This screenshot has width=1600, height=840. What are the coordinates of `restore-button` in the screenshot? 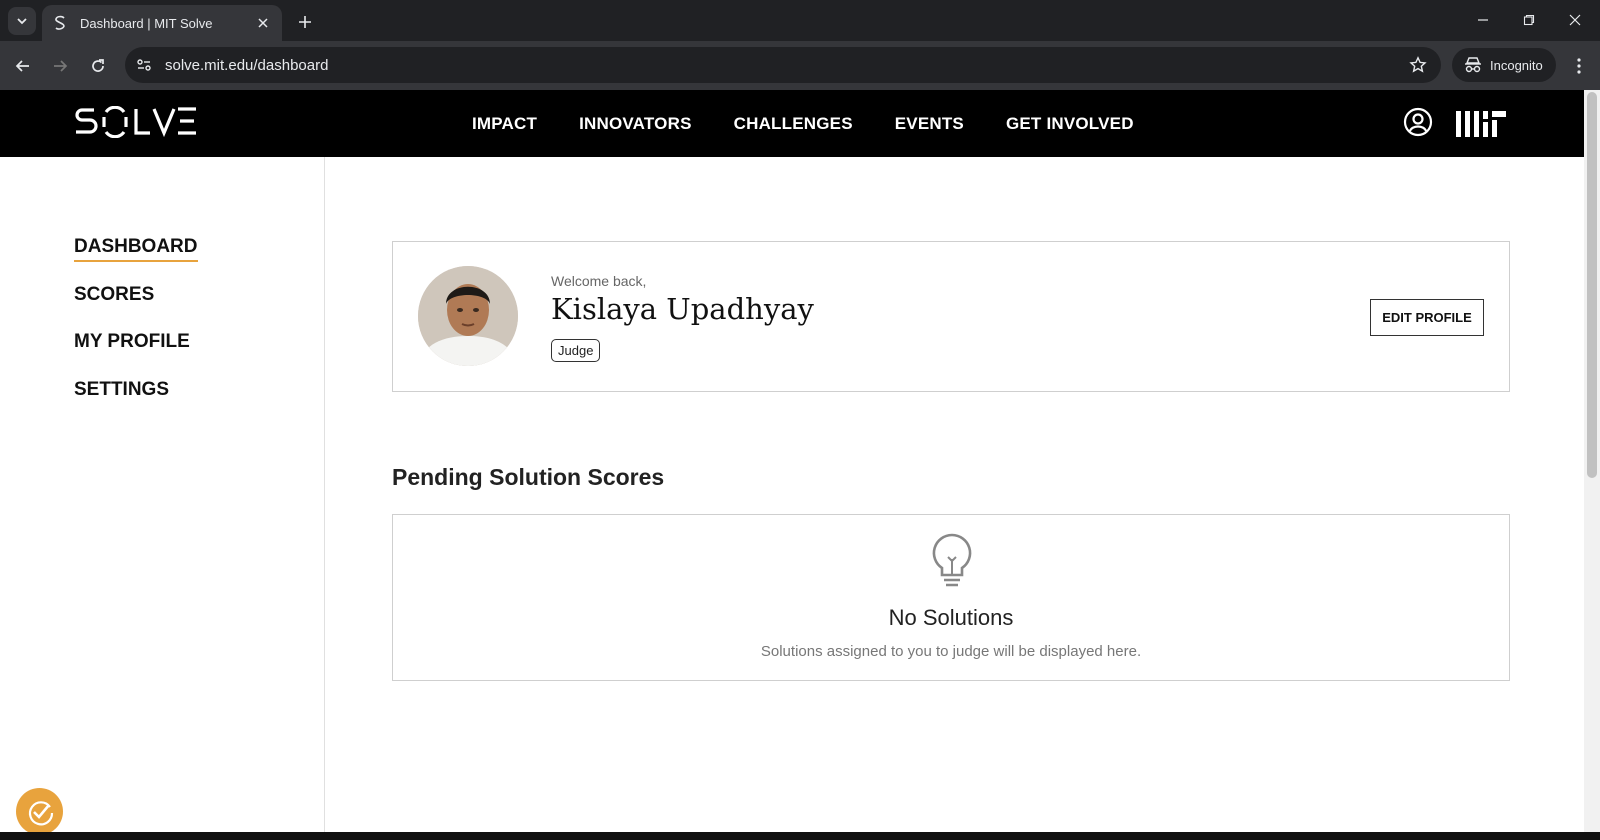 It's located at (1529, 20).